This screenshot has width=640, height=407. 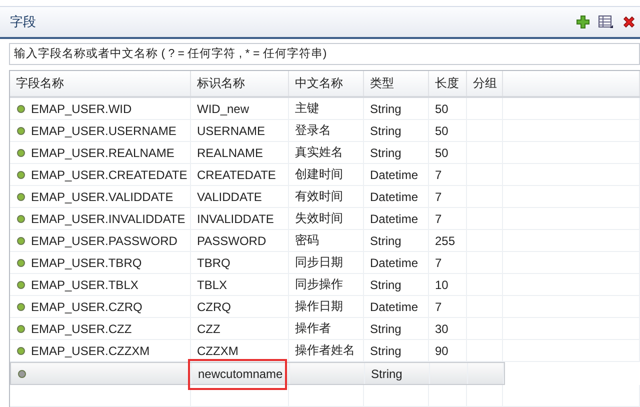 I want to click on table-cell: WID_new, so click(x=223, y=109).